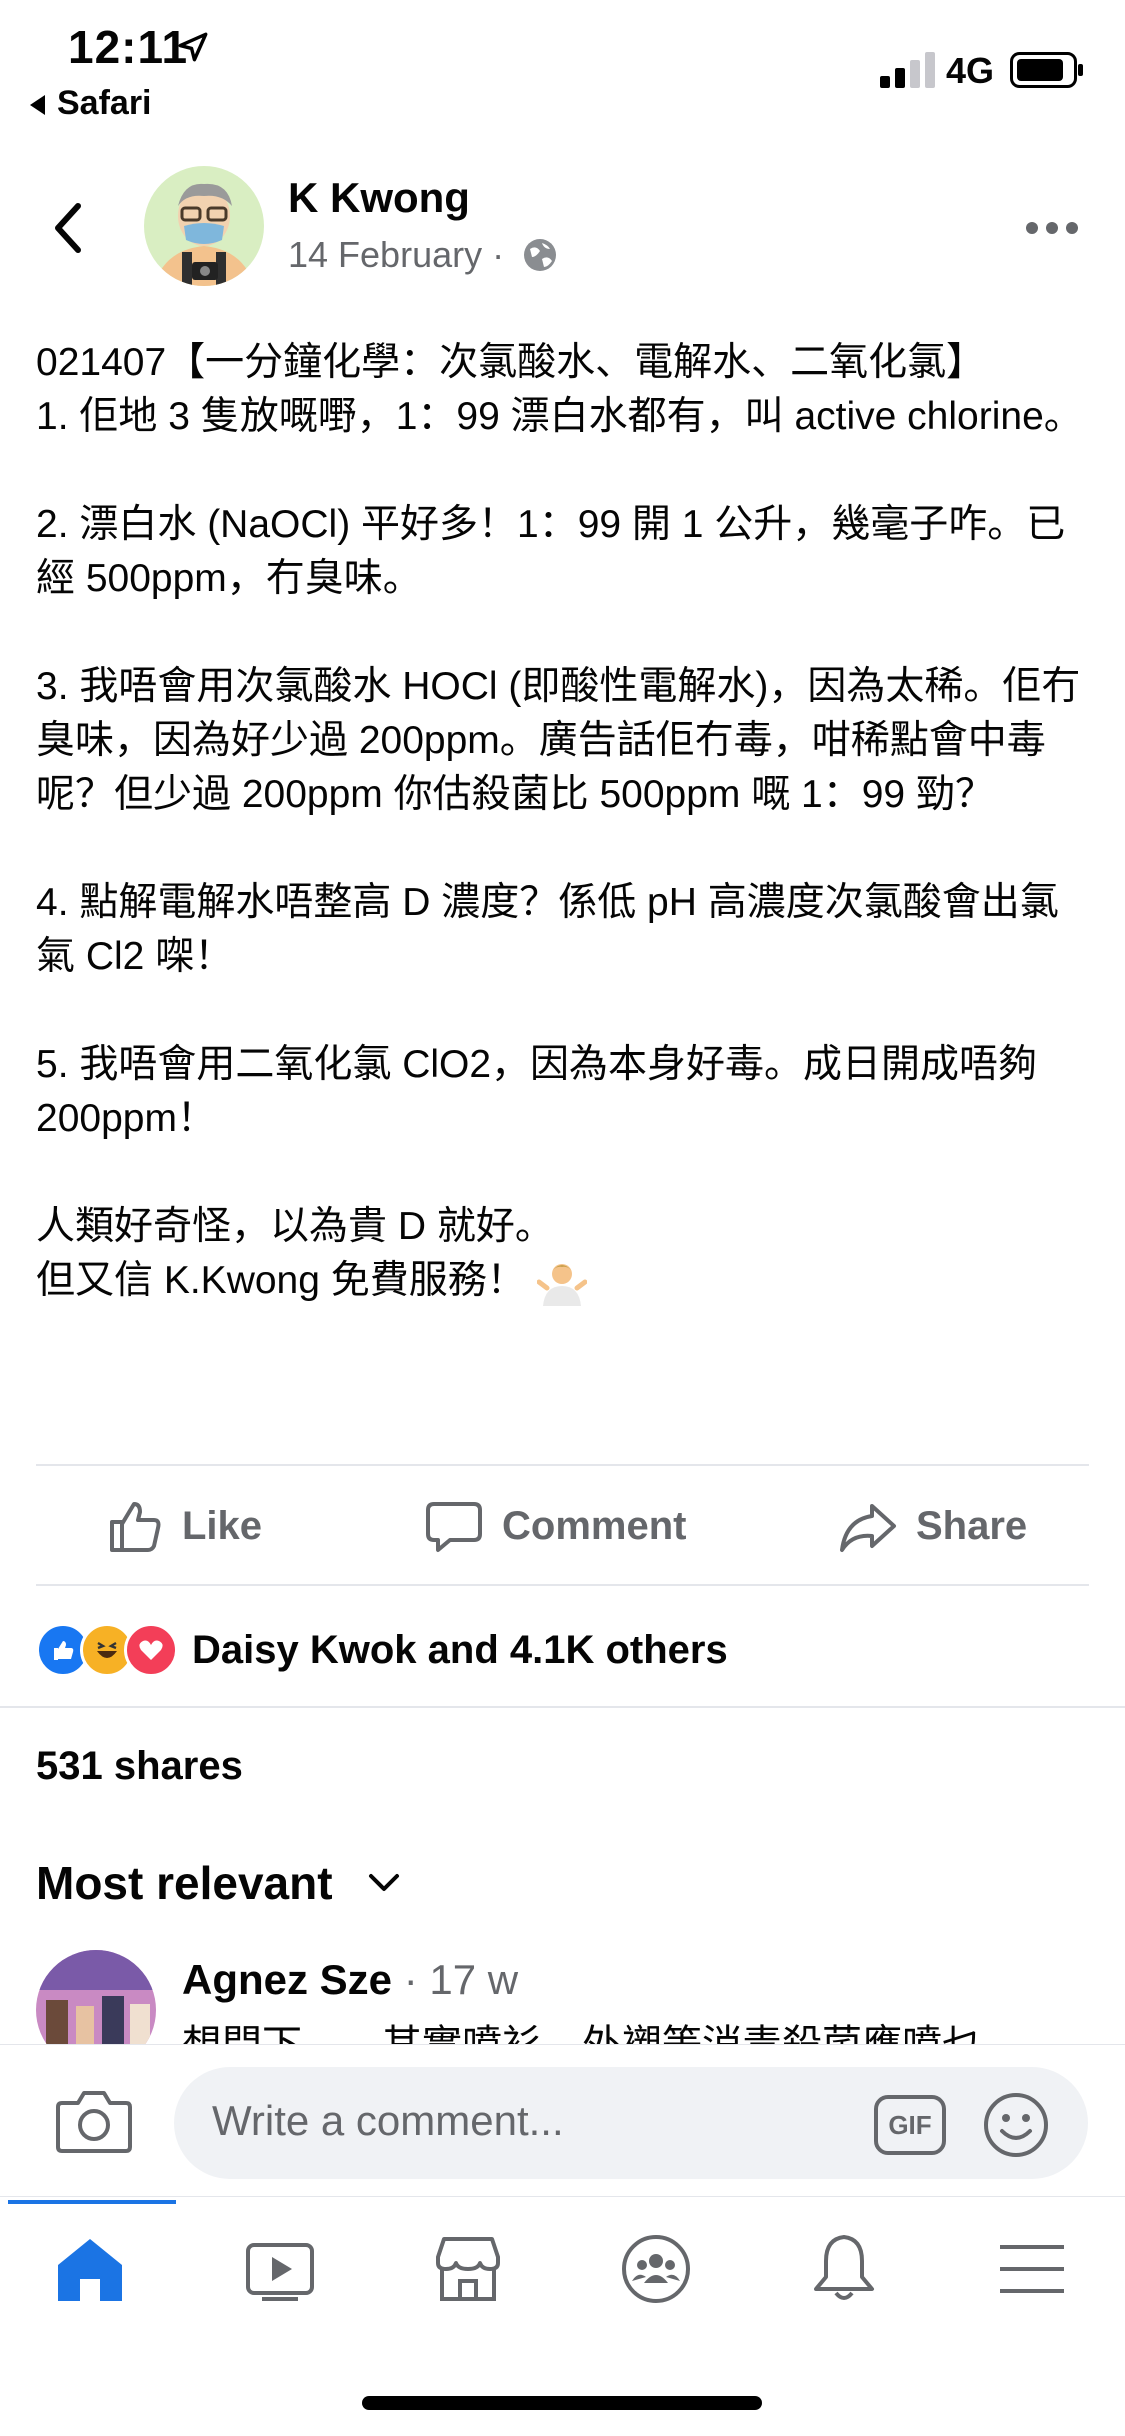 The height and width of the screenshot is (2436, 1125). I want to click on post-closing-line-2: 但又信 K.Kwong 免費服務！, so click(566, 1281).